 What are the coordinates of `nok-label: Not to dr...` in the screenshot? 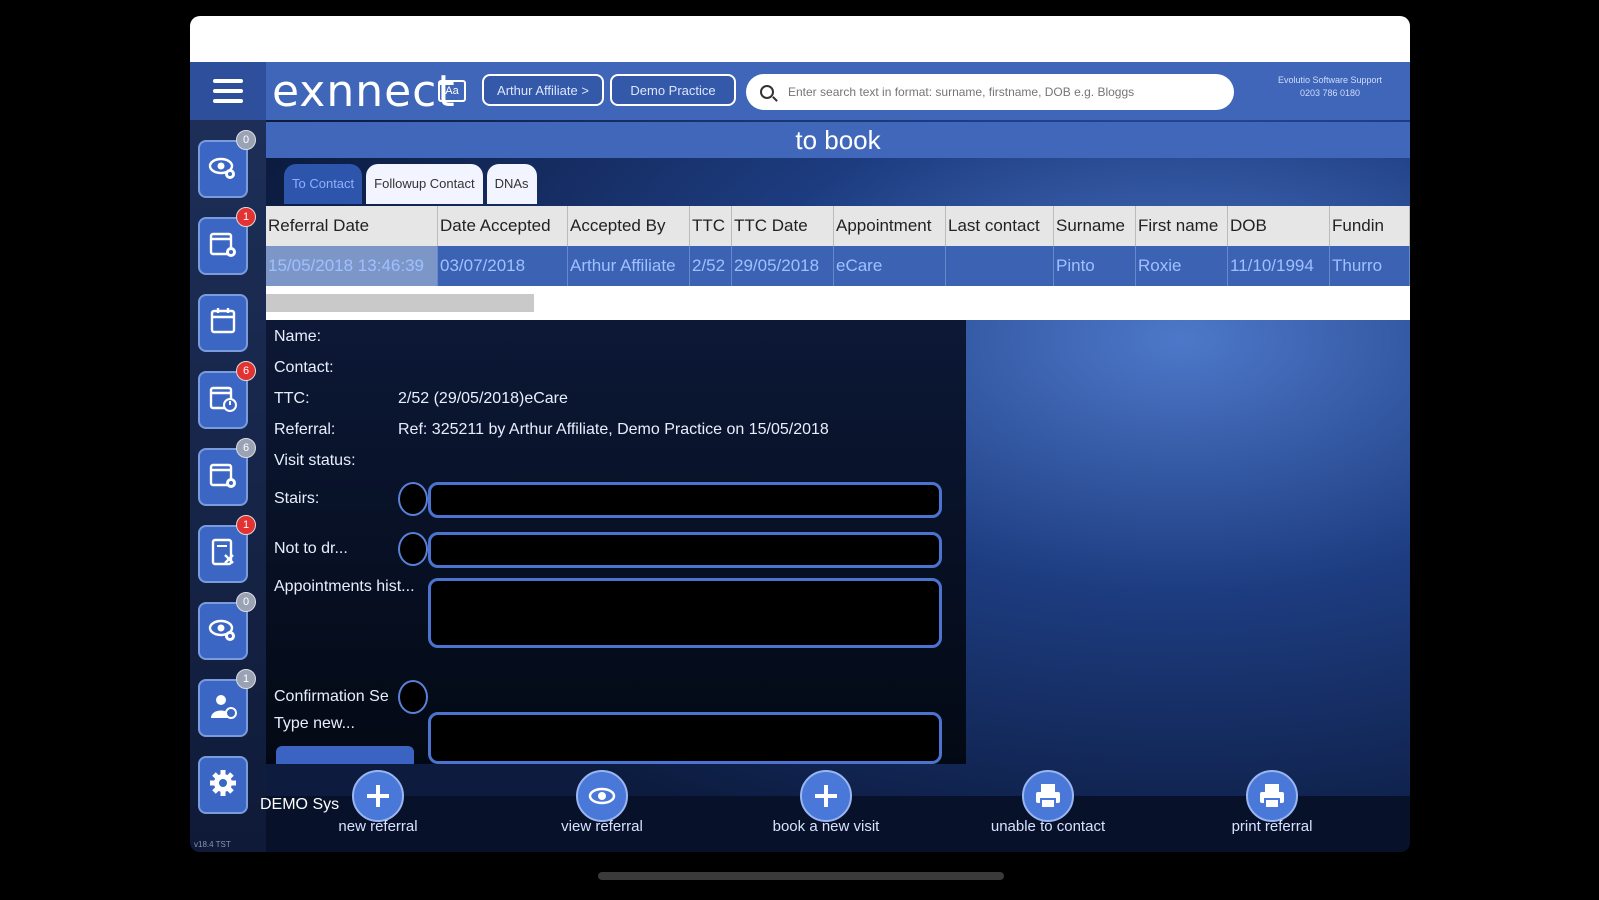 It's located at (311, 548).